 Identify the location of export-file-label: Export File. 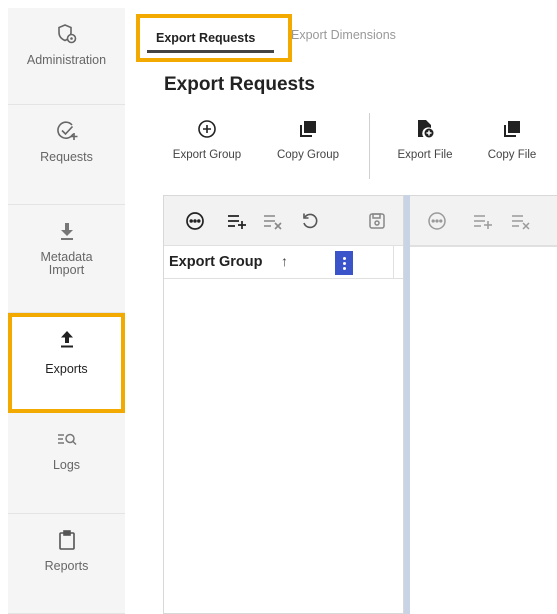
(425, 155).